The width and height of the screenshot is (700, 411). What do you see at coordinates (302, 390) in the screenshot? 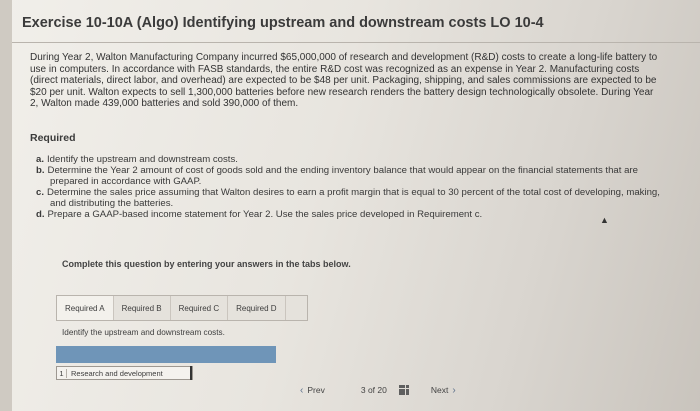
I see `chevron-left-icon: ‹` at bounding box center [302, 390].